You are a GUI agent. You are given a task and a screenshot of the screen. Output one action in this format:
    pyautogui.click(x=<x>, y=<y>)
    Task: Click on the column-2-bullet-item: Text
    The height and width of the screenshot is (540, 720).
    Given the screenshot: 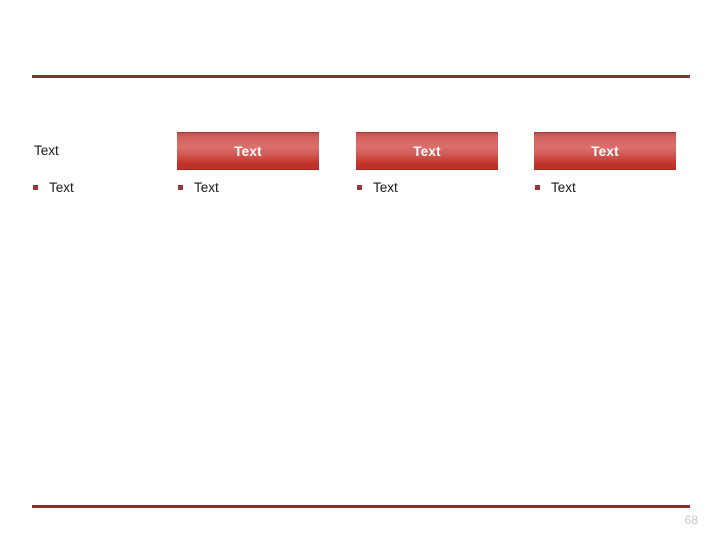 What is the action you would take?
    pyautogui.click(x=248, y=188)
    